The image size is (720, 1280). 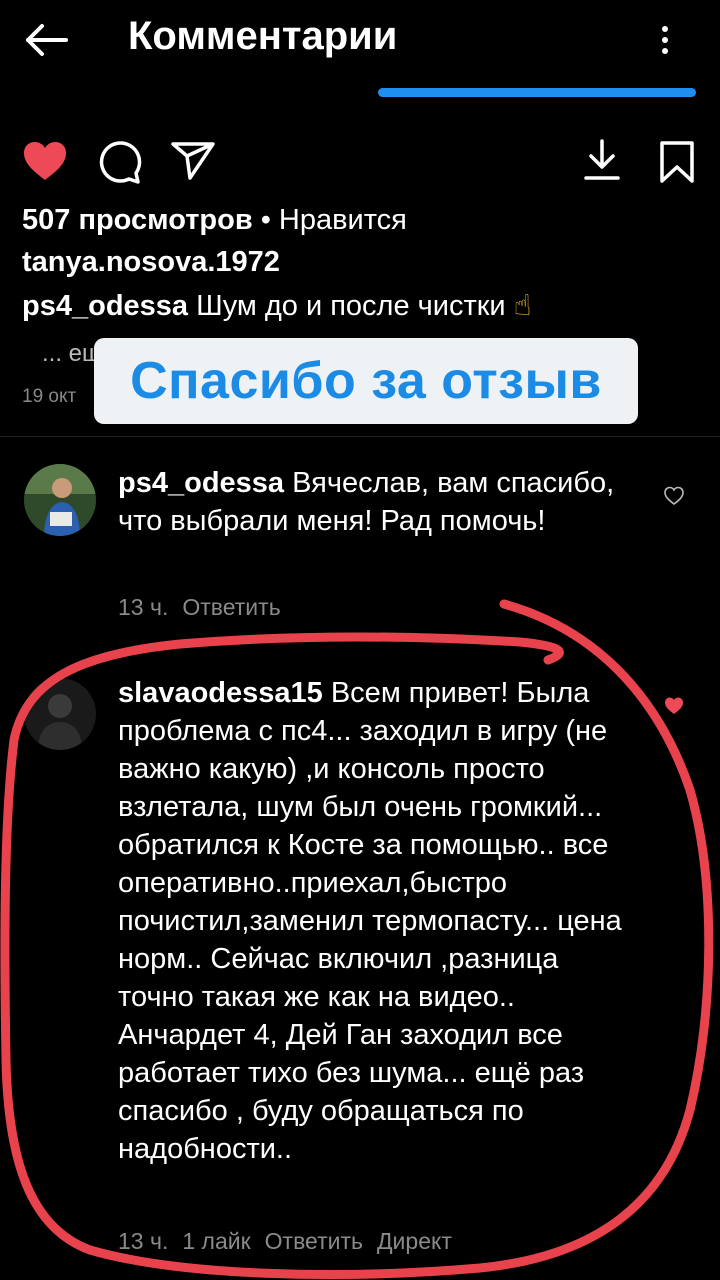 I want to click on caption-author: ps4_odessa, so click(x=105, y=306).